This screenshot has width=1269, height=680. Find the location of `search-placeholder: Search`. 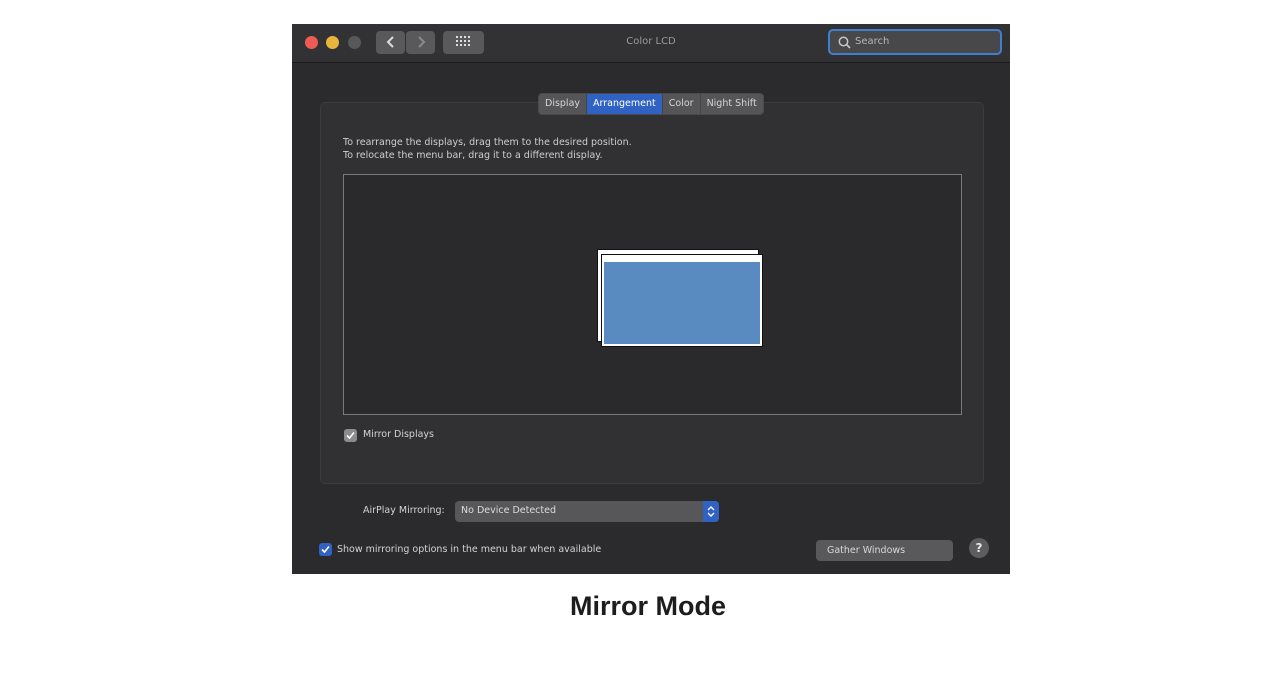

search-placeholder: Search is located at coordinates (872, 41).